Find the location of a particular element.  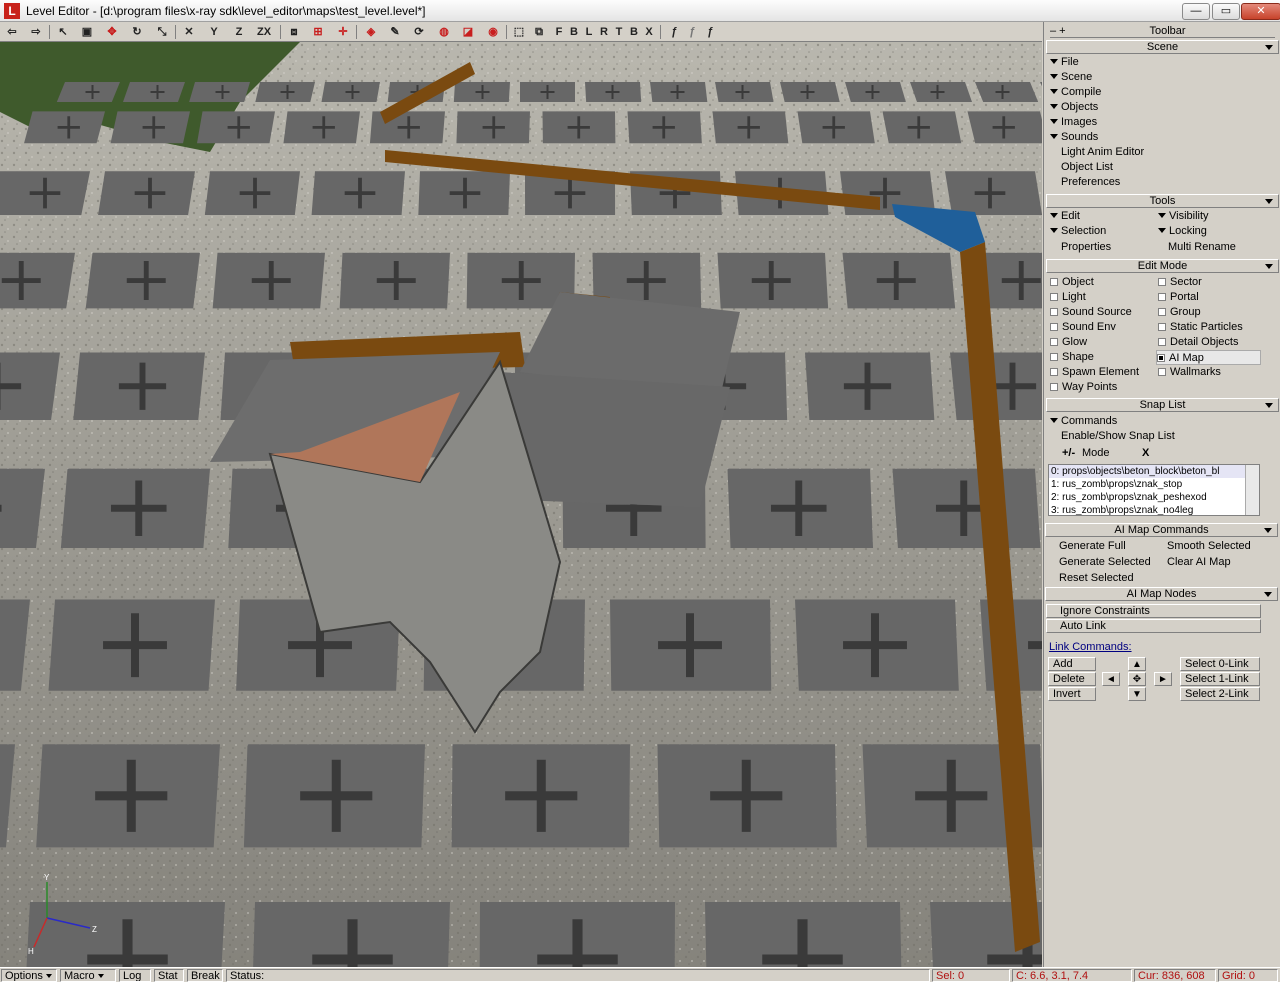

ai-map-commands-header: AI Map Commands is located at coordinates (1161, 530).